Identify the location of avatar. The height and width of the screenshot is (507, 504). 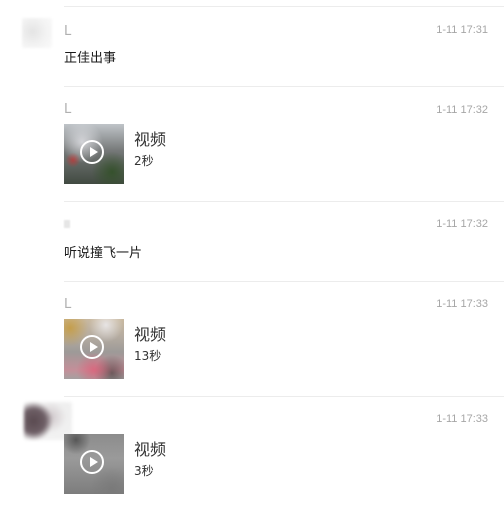
(37, 33).